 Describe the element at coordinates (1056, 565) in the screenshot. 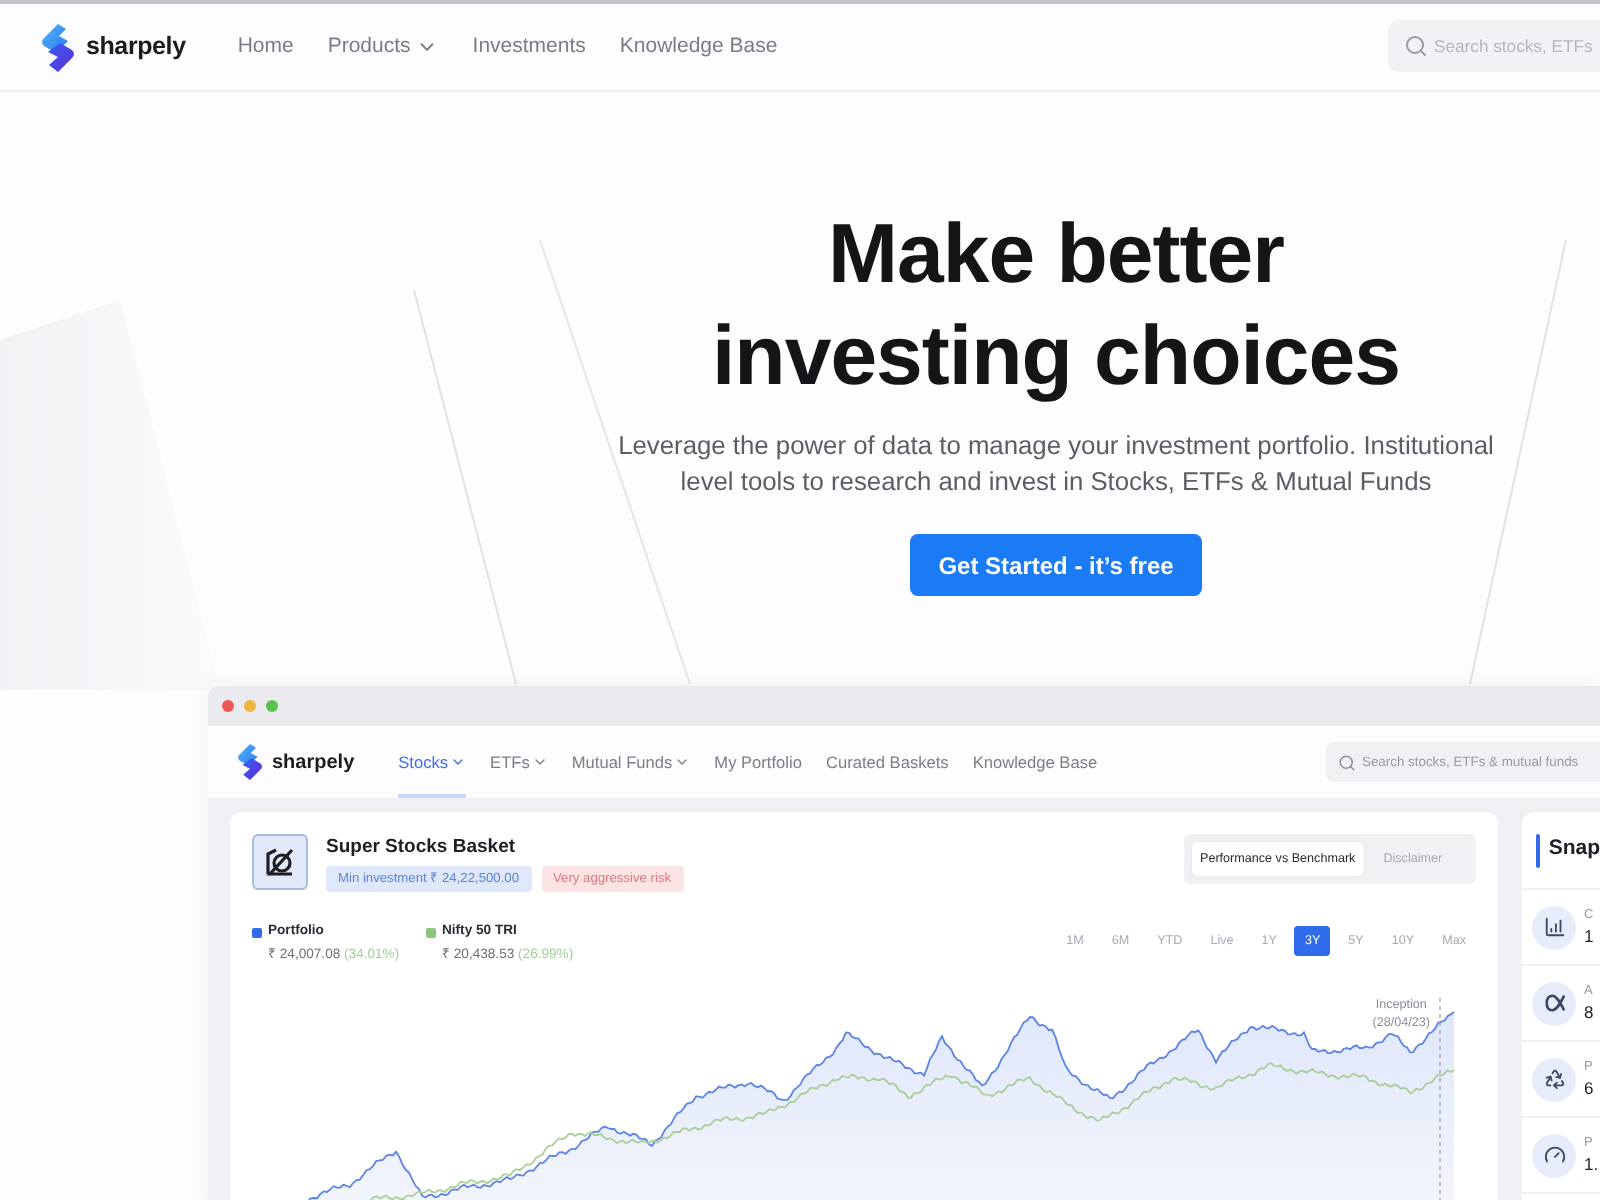

I see `get-started-button: Get Started - it’s free` at that location.